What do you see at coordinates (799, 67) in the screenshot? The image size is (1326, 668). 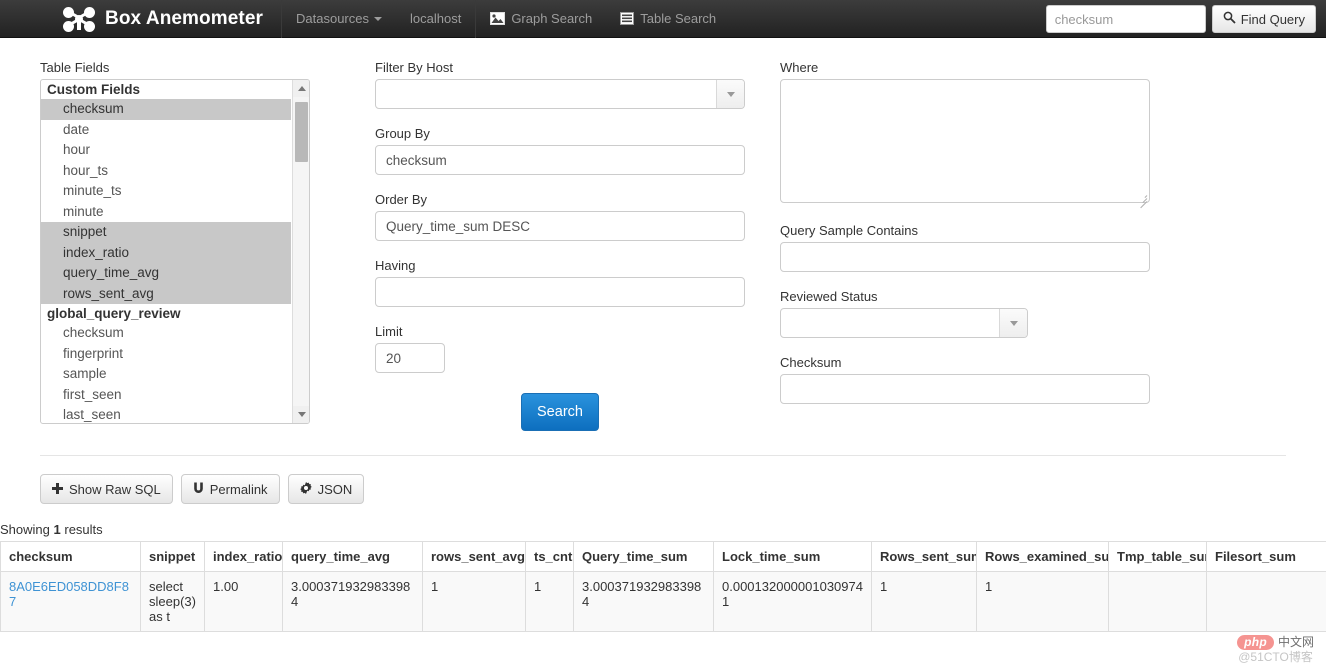 I see `where-label: Where` at bounding box center [799, 67].